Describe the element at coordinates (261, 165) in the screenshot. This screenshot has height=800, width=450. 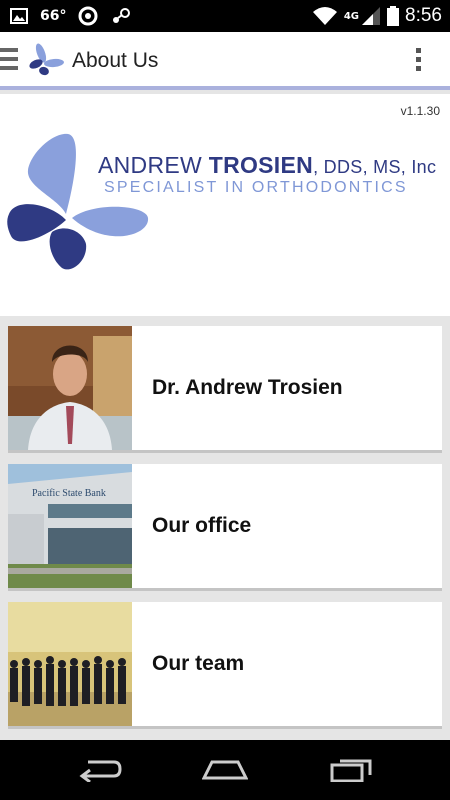
I see `name-last: TROSIEN` at that location.